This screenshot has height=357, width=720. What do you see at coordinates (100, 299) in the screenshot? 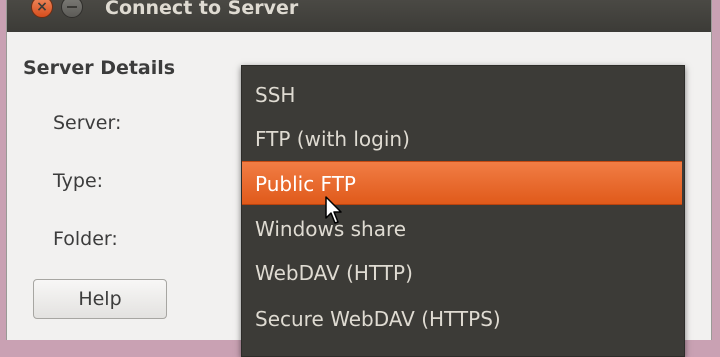
I see `help-button: Help` at bounding box center [100, 299].